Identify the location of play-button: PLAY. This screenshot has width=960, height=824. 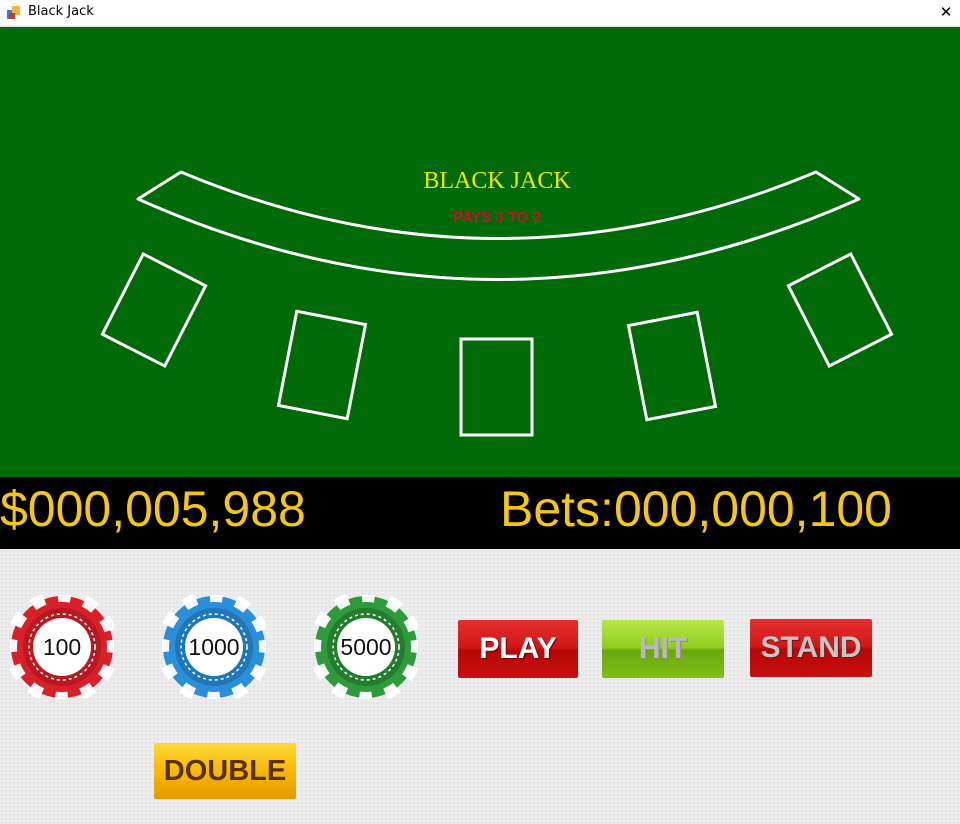
(518, 649).